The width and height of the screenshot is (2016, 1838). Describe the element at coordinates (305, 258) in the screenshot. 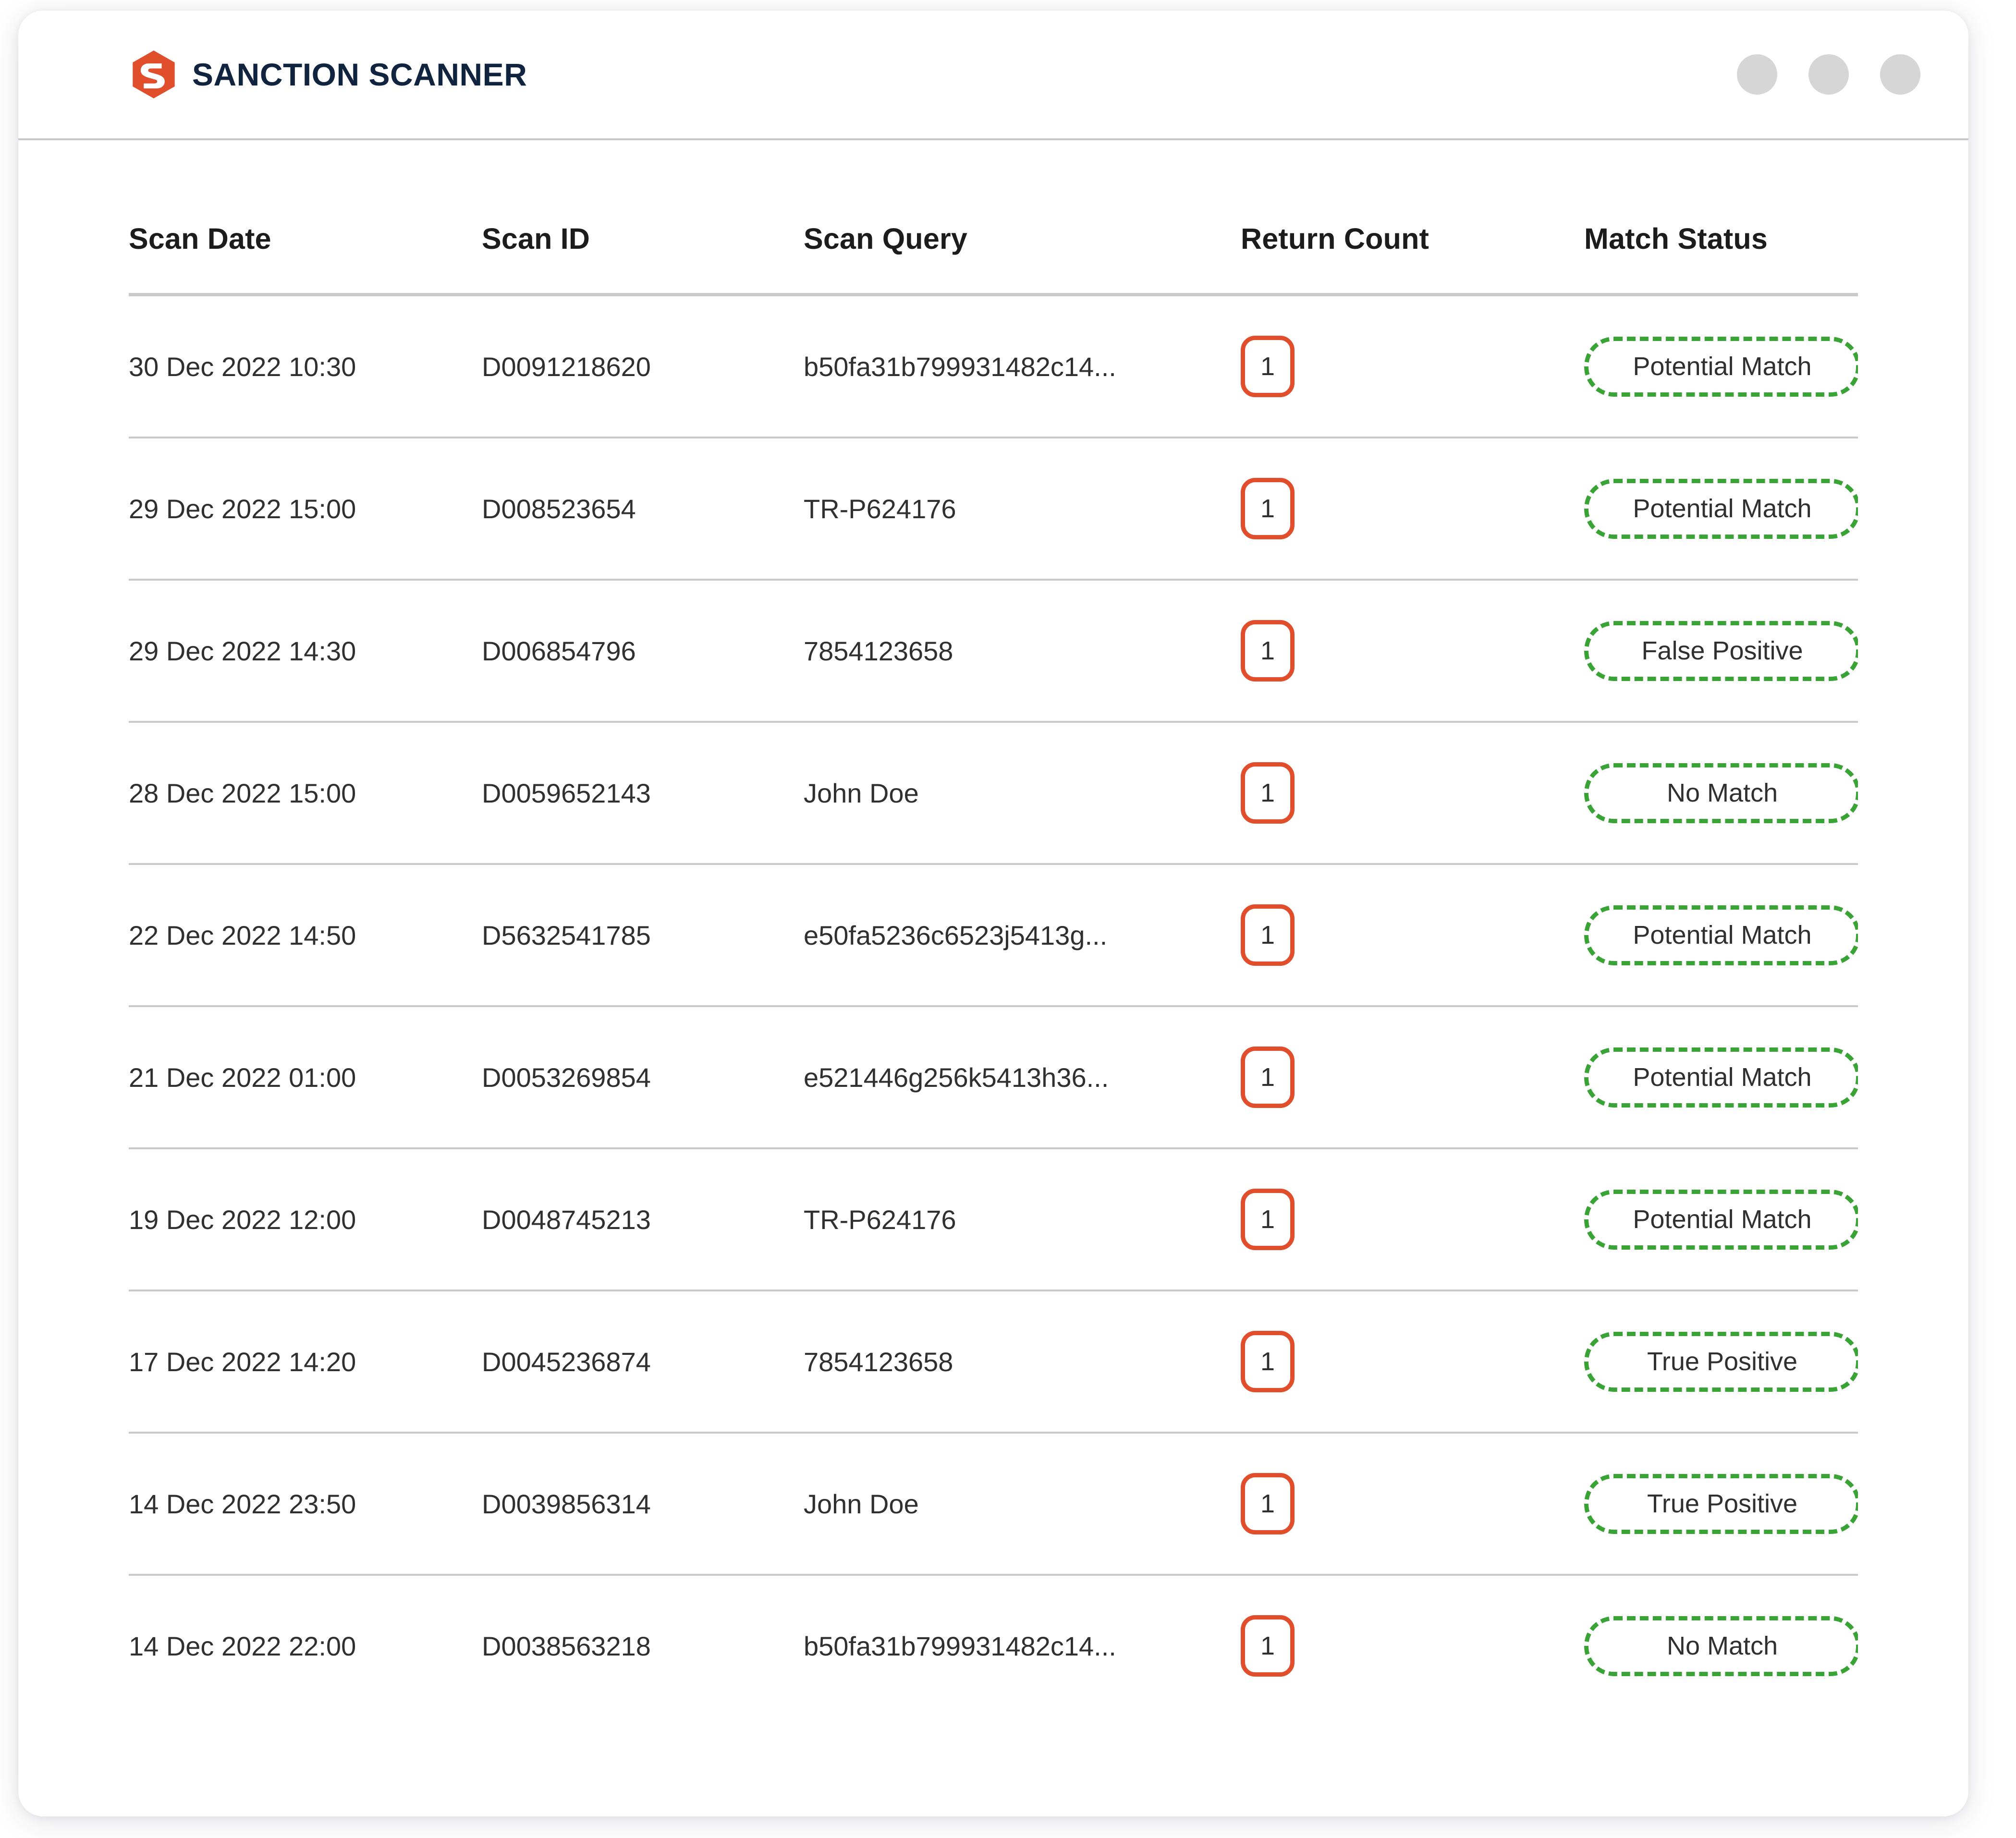

I see `column-header-scan-date: Scan Date` at that location.